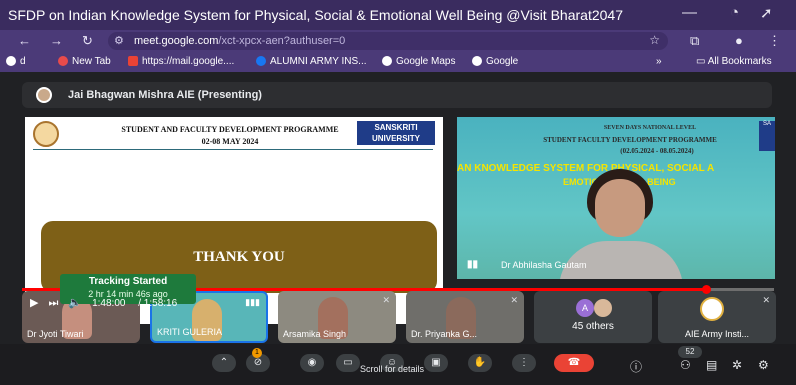 This screenshot has height=385, width=796. I want to click on backdrop-logo: SA, so click(767, 136).